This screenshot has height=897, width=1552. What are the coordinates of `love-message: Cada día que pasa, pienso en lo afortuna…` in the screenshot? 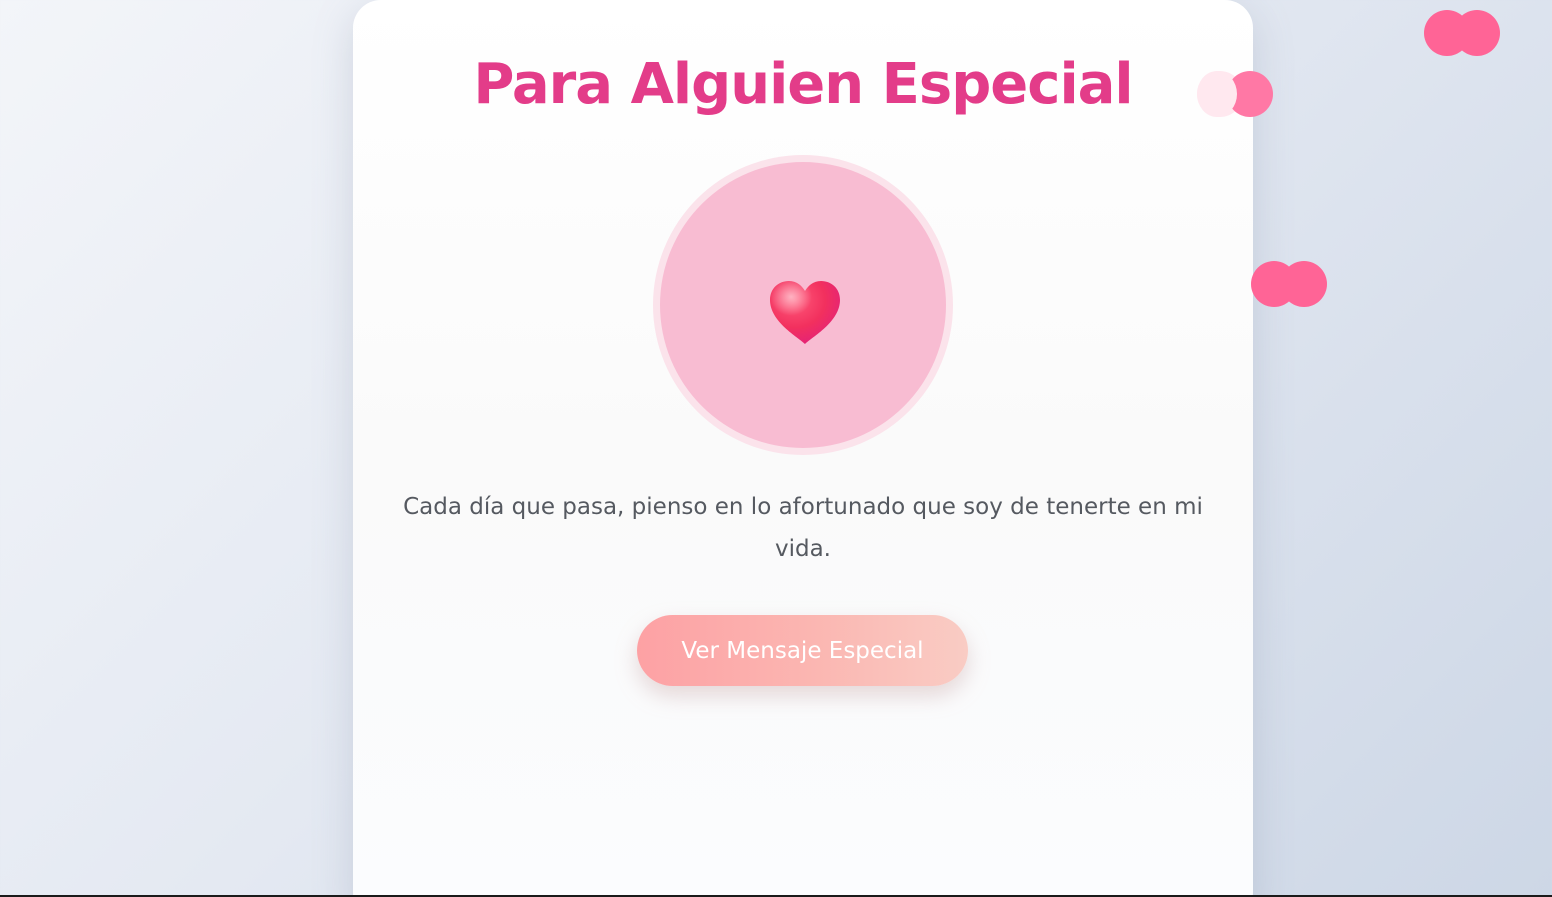 It's located at (803, 528).